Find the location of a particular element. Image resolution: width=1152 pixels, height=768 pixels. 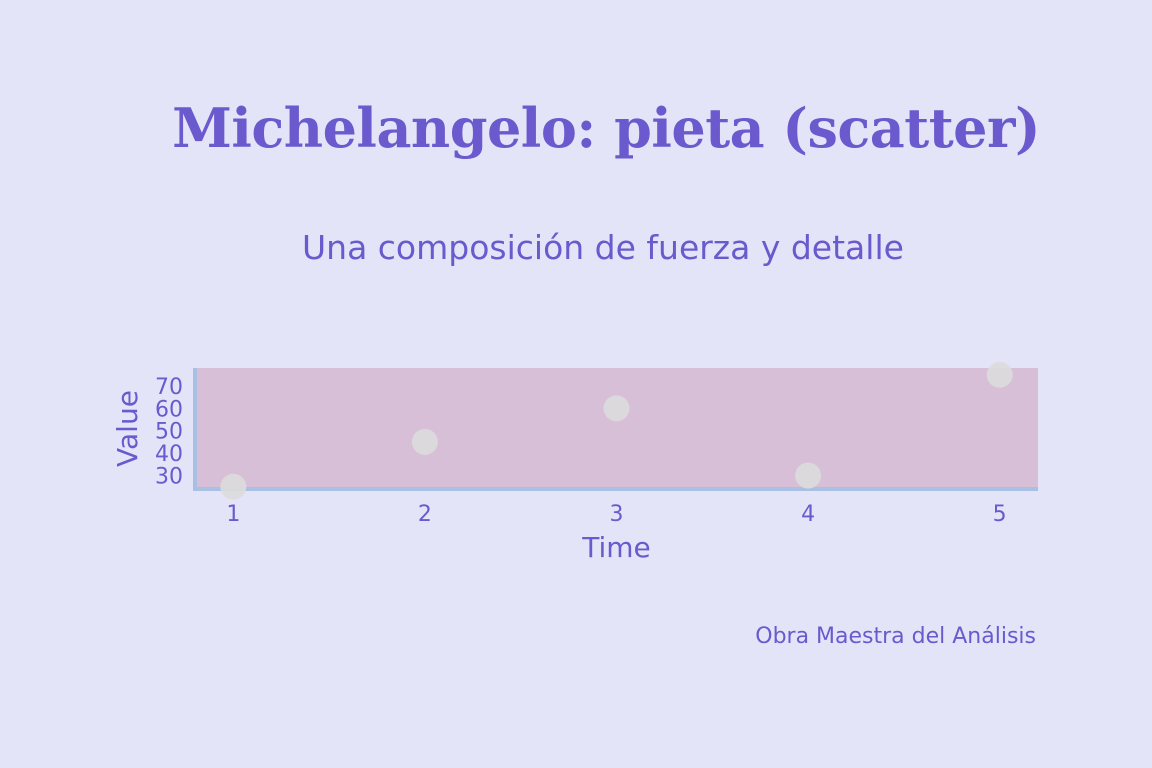

x-tick-label: 3 is located at coordinates (617, 514).